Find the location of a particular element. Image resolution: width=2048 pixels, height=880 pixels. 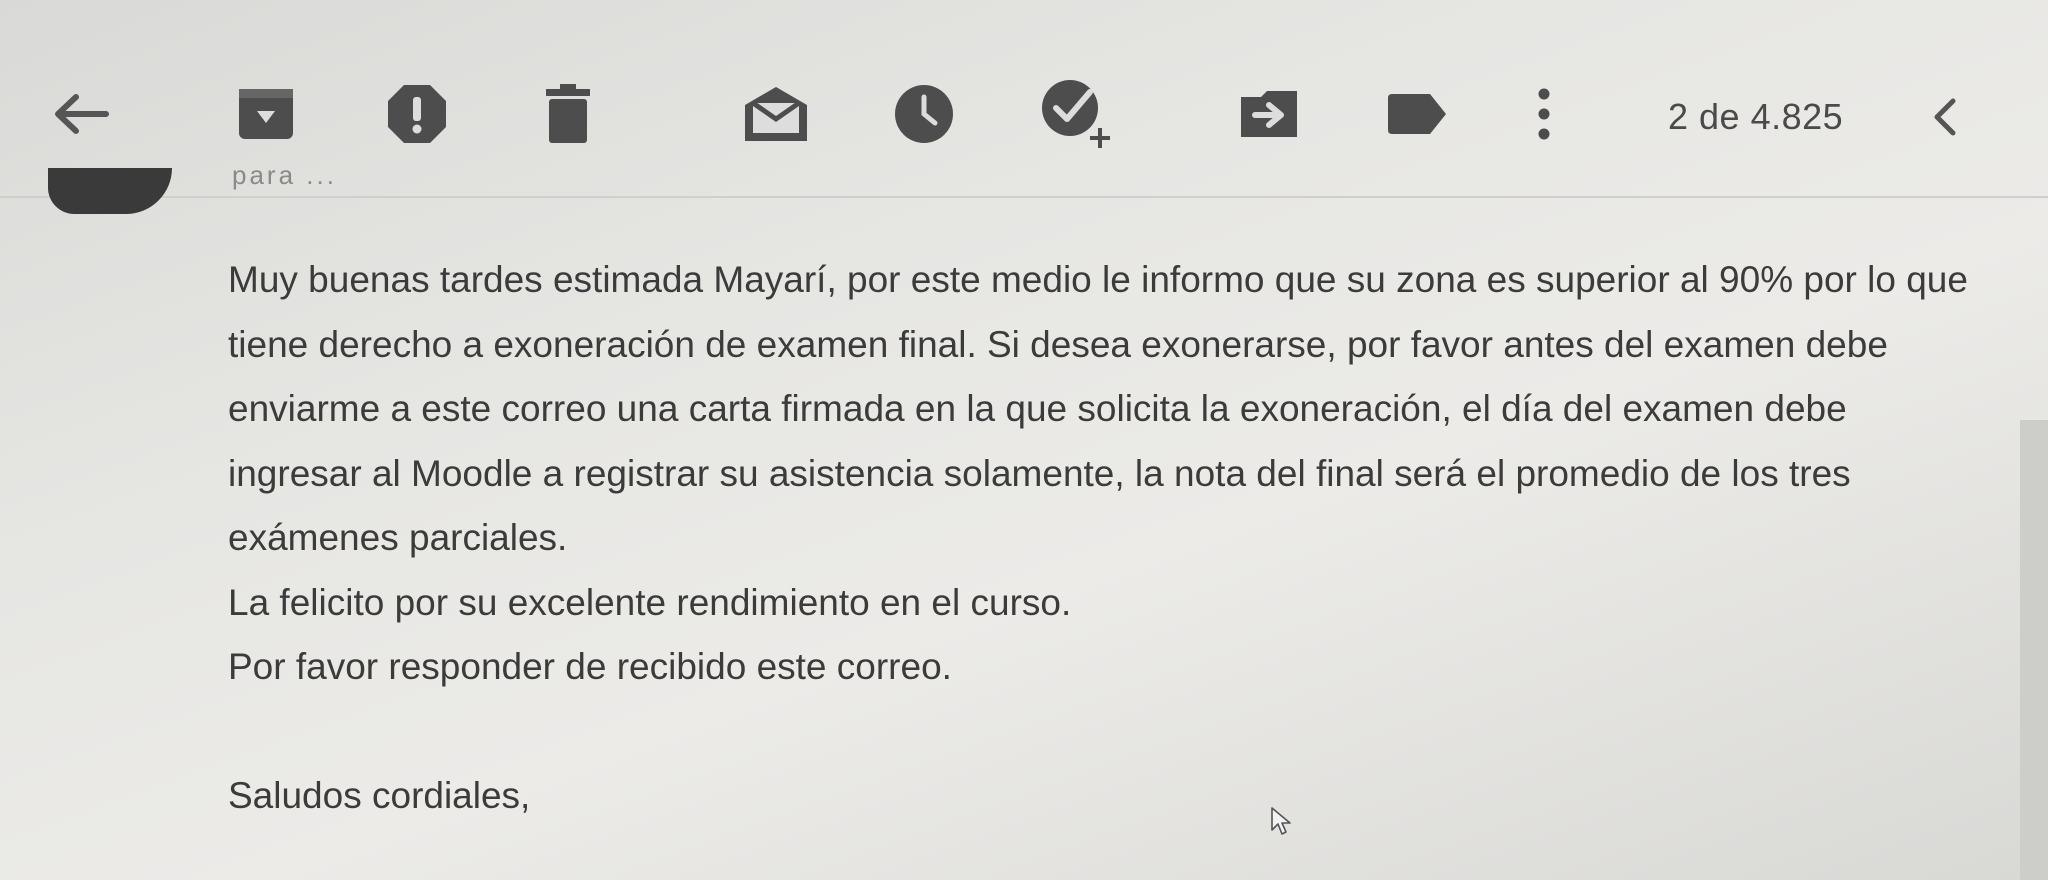

header-divider is located at coordinates (1024, 197).